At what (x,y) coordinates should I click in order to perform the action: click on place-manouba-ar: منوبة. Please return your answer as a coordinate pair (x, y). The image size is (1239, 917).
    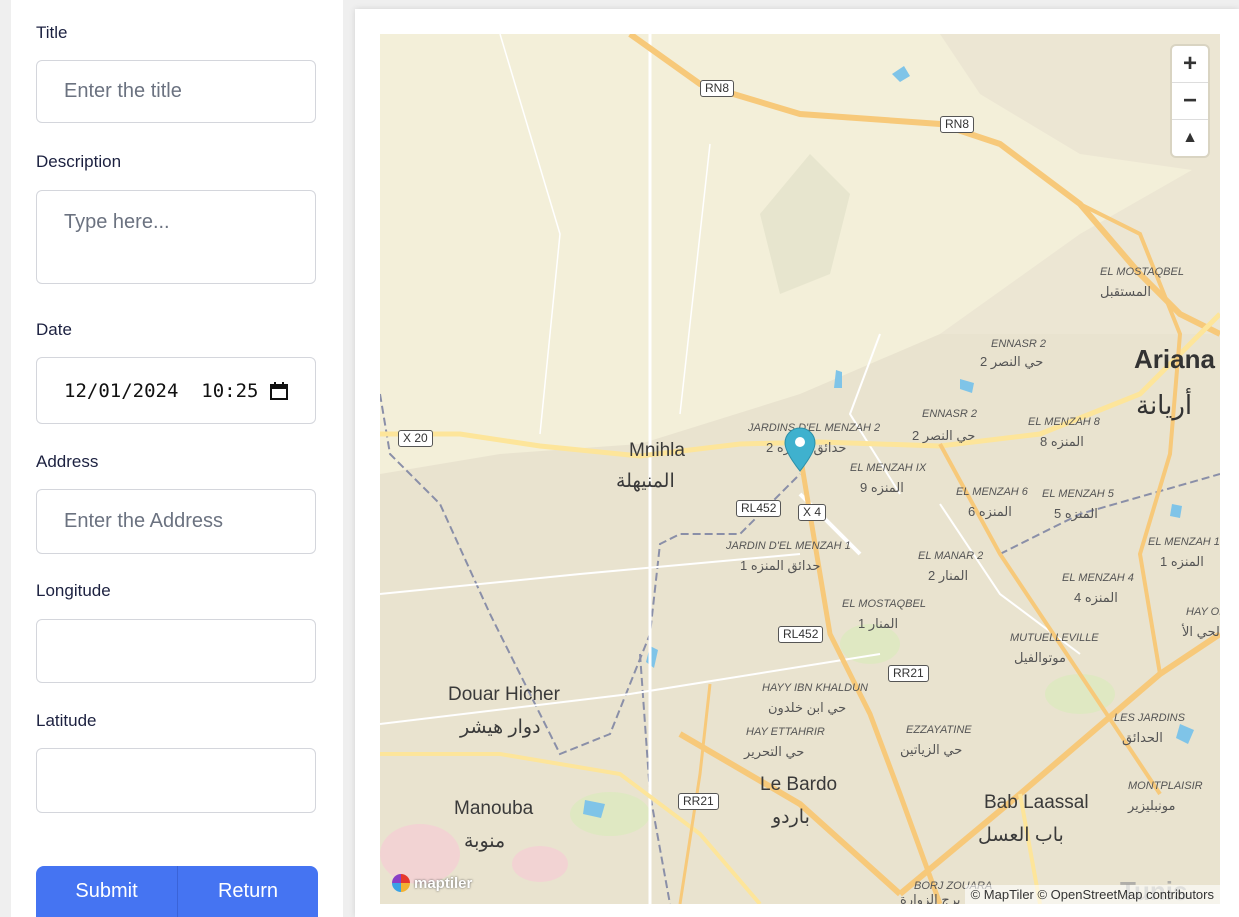
    Looking at the image, I should click on (485, 841).